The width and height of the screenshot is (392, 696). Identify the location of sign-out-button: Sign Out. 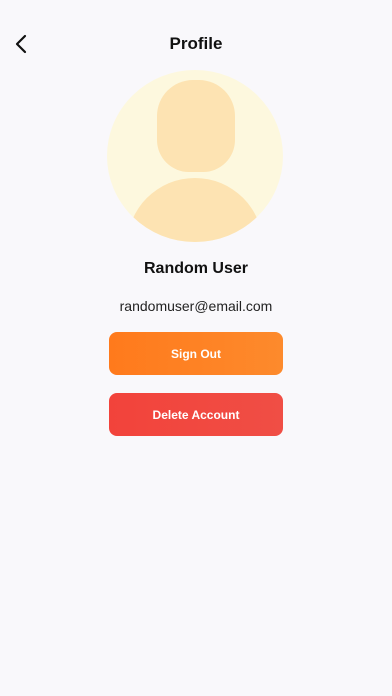
(196, 353).